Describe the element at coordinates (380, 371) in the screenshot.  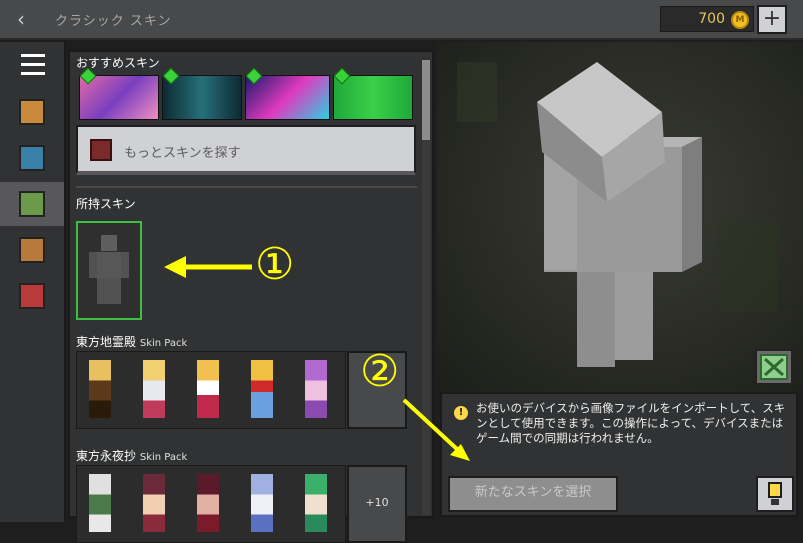
I see `annotation-two: ②` at that location.